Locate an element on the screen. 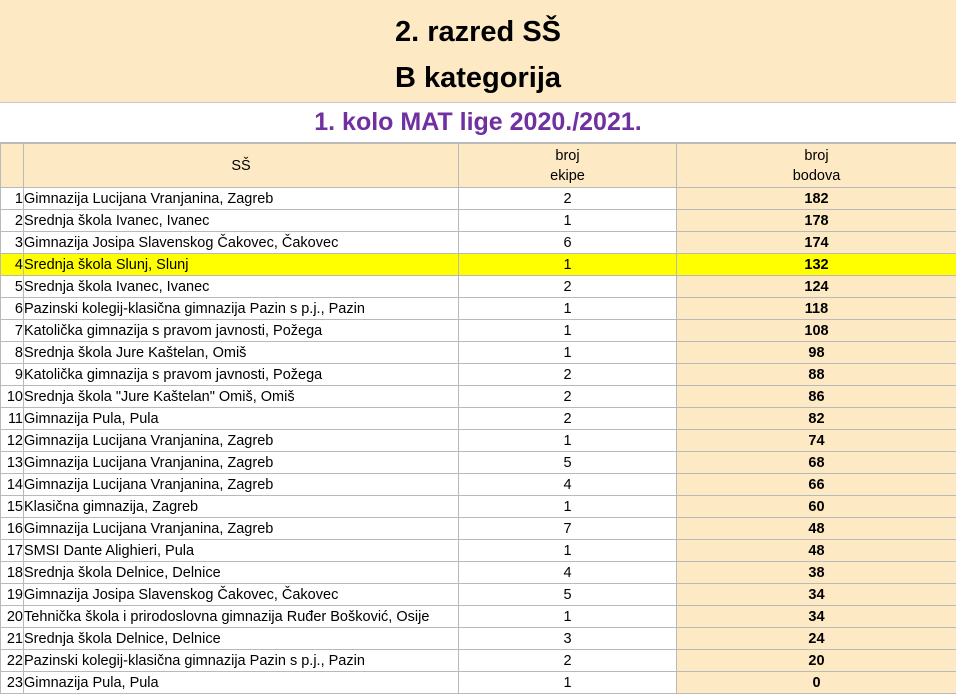 Image resolution: width=956 pixels, height=694 pixels. rank-cell: 18 is located at coordinates (12, 573).